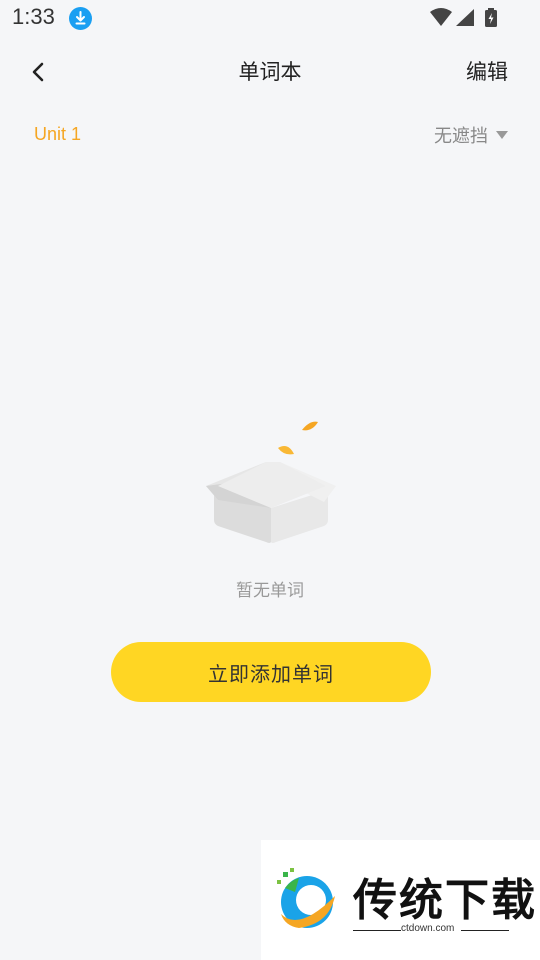 The width and height of the screenshot is (540, 960). Describe the element at coordinates (271, 672) in the screenshot. I see `add-word-button: 立即添加单词` at that location.